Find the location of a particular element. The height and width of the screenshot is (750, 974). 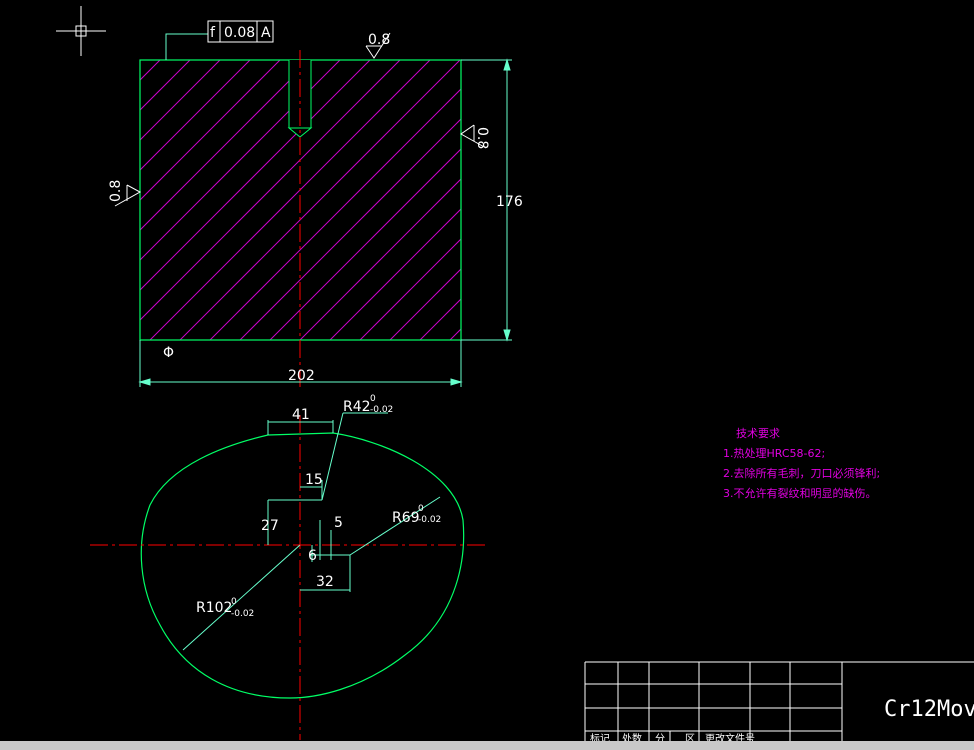

tolerance-value: 0.08 is located at coordinates (239, 33).